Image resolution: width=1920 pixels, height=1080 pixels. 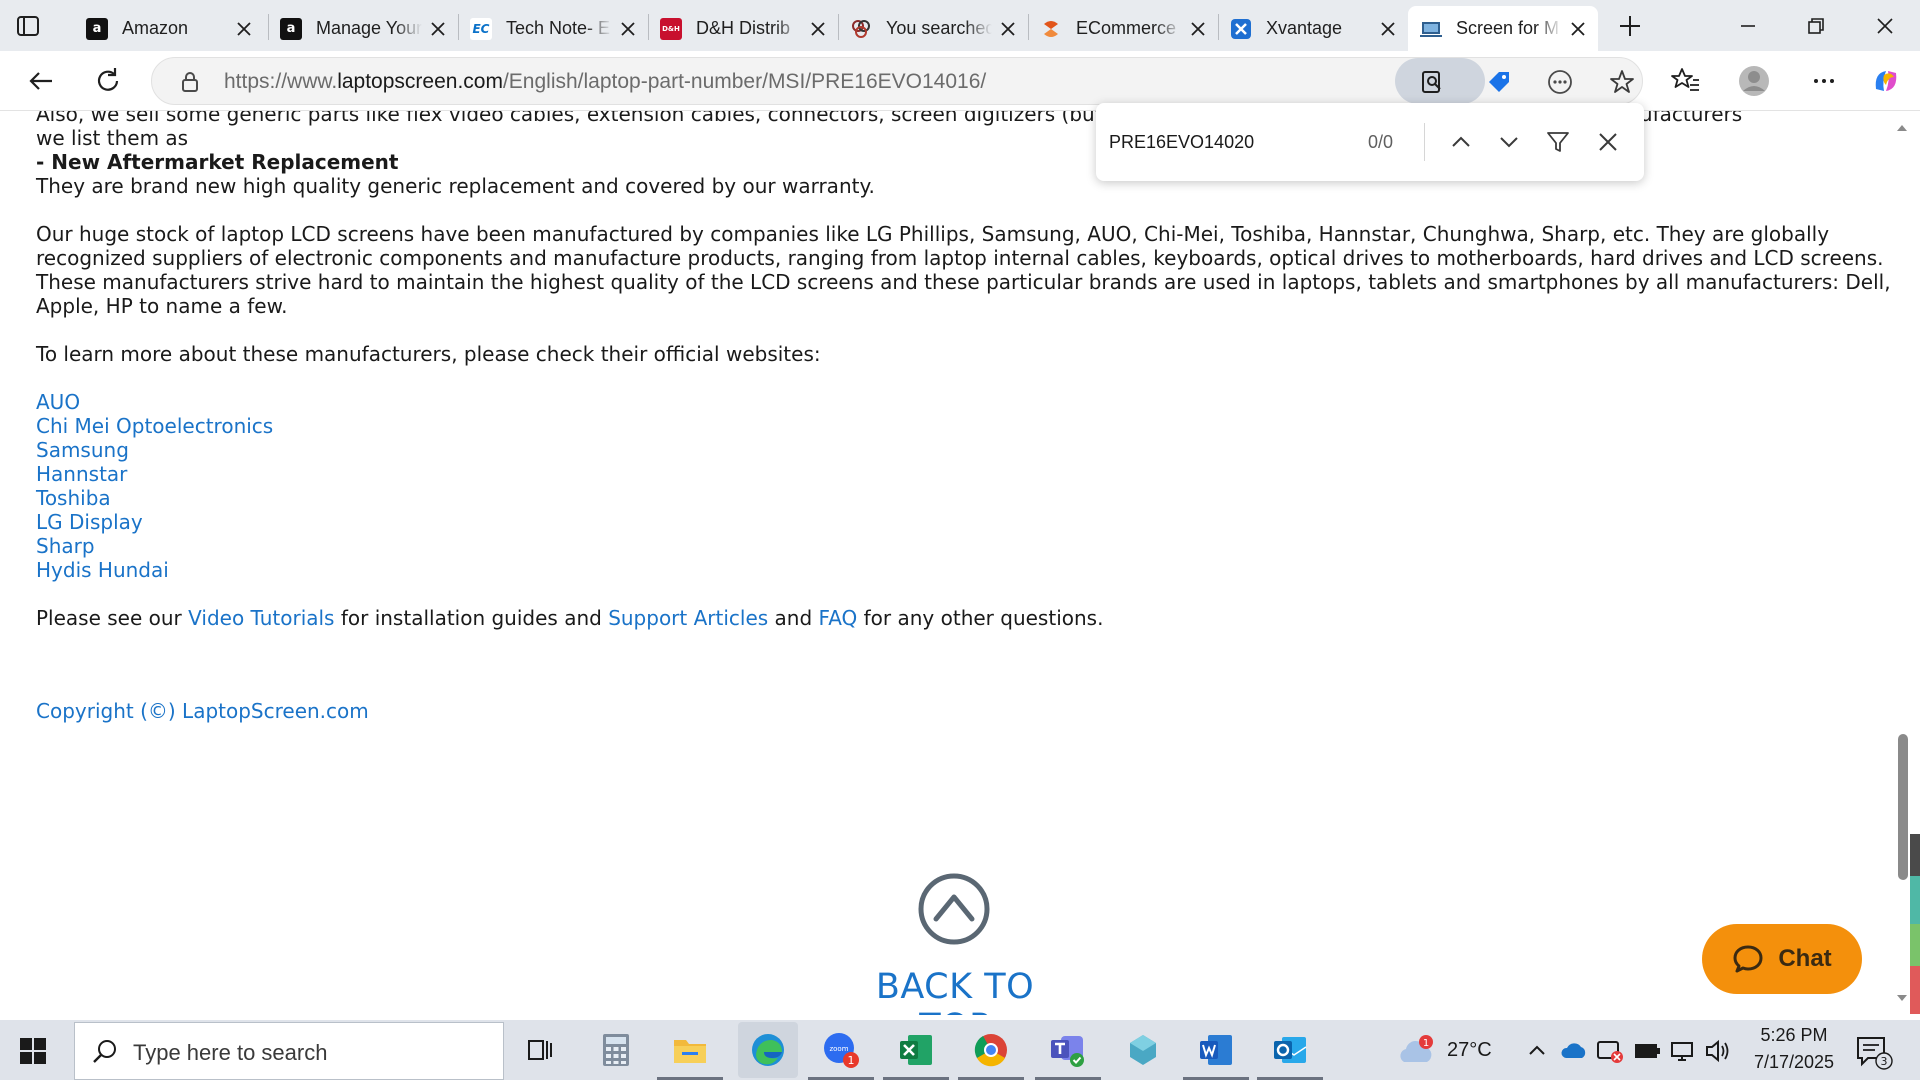 I want to click on taskbar-search-box: Type here to search, so click(x=289, y=1051).